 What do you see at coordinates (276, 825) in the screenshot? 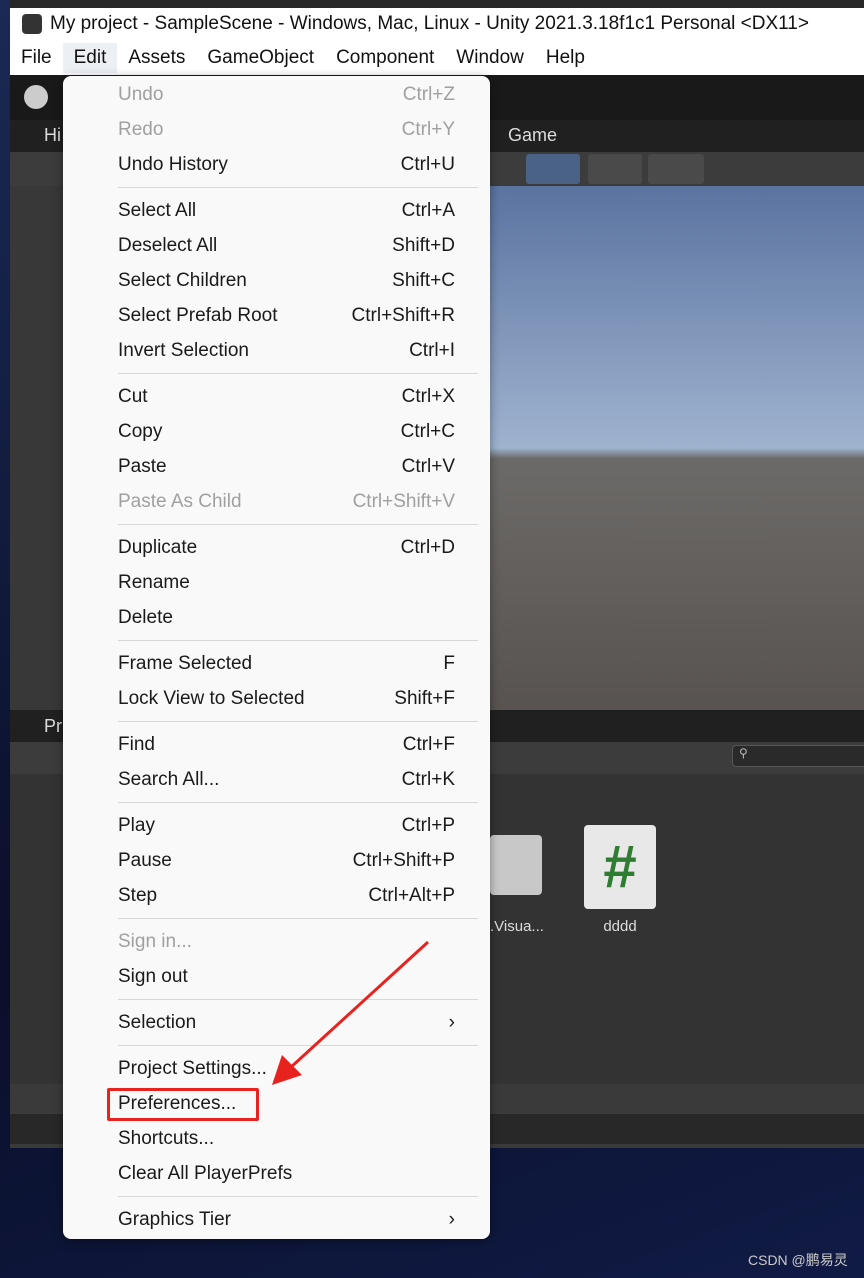
I see `menu-item-play: Play Ctrl+P` at bounding box center [276, 825].